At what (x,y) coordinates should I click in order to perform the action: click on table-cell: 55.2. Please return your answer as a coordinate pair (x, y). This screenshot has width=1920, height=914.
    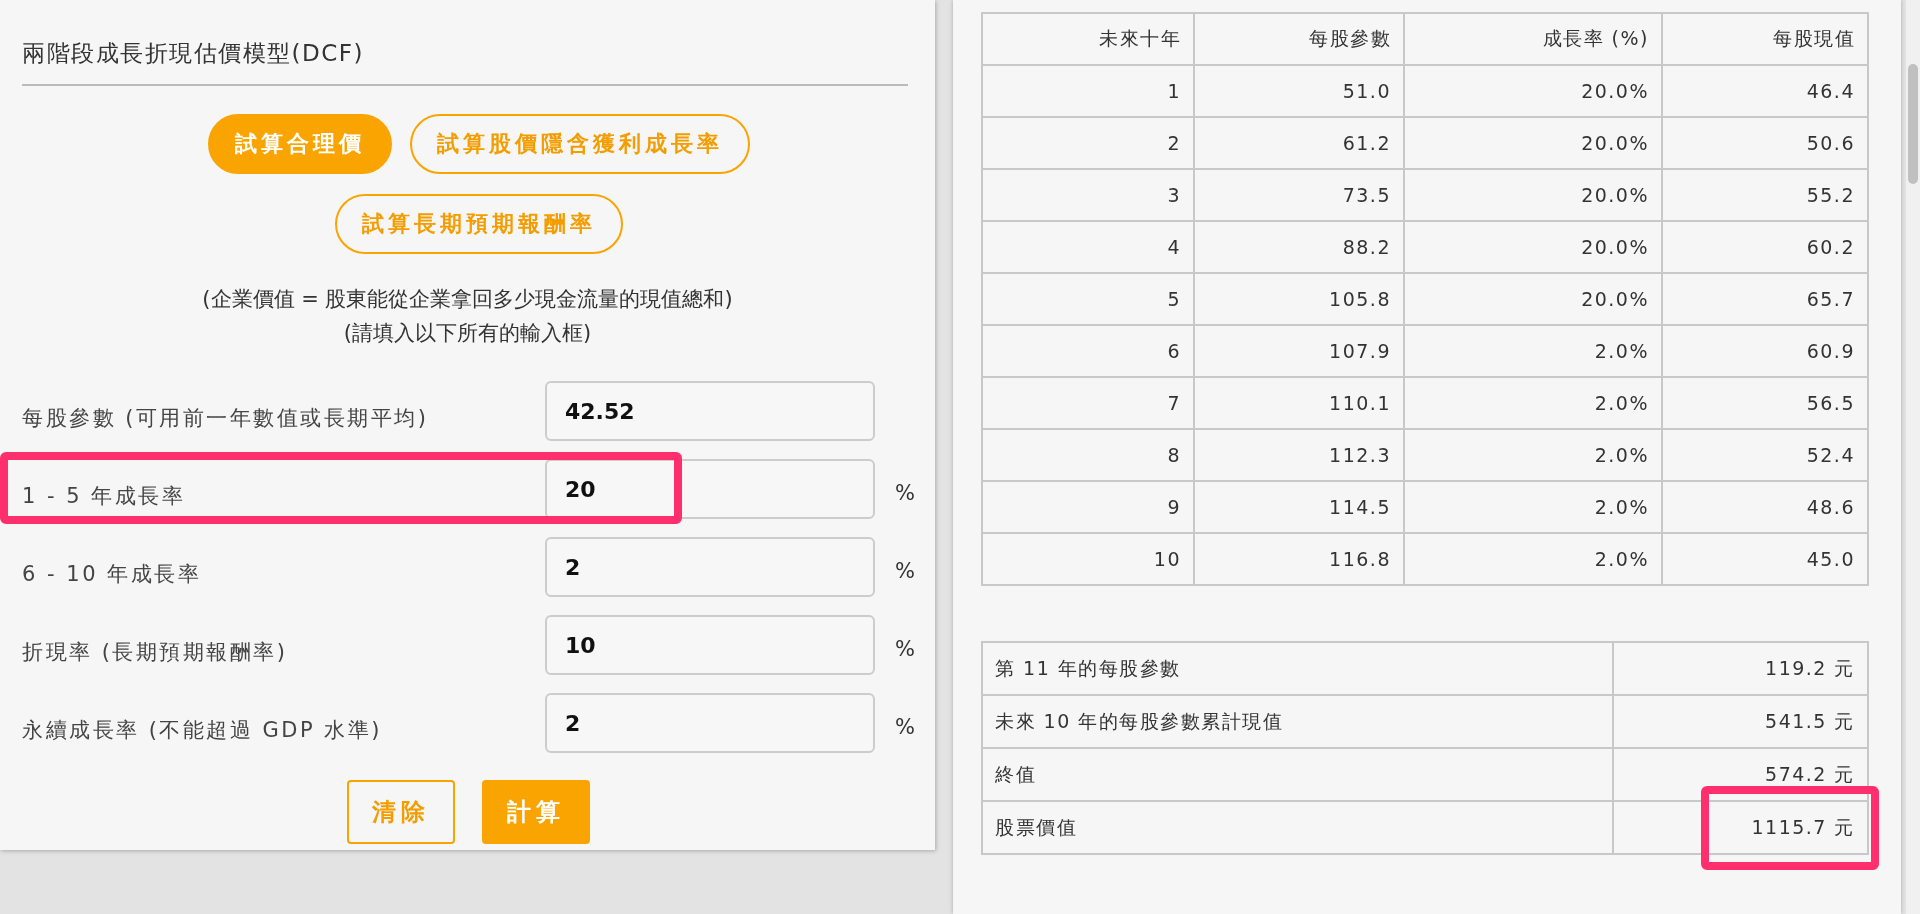
    Looking at the image, I should click on (1765, 195).